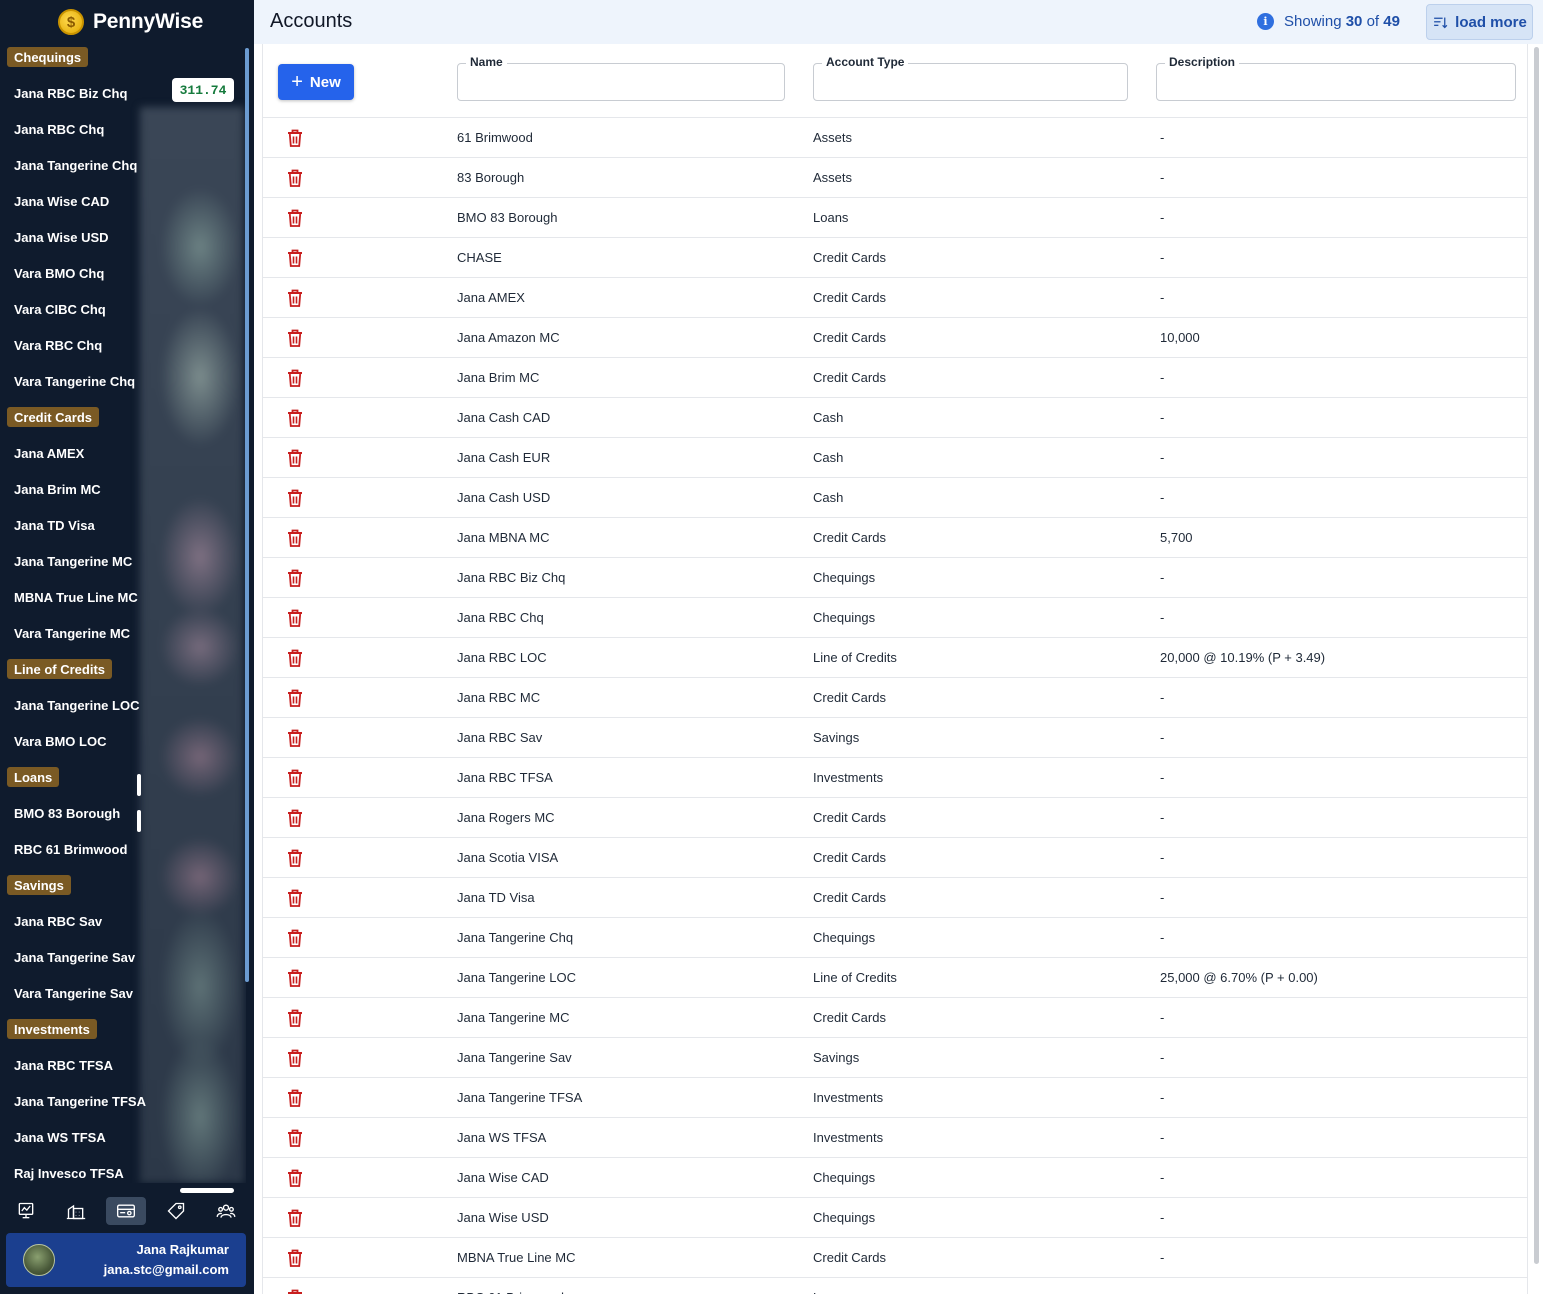 The image size is (1543, 1294). I want to click on sidebar-scrollbar, so click(247, 515).